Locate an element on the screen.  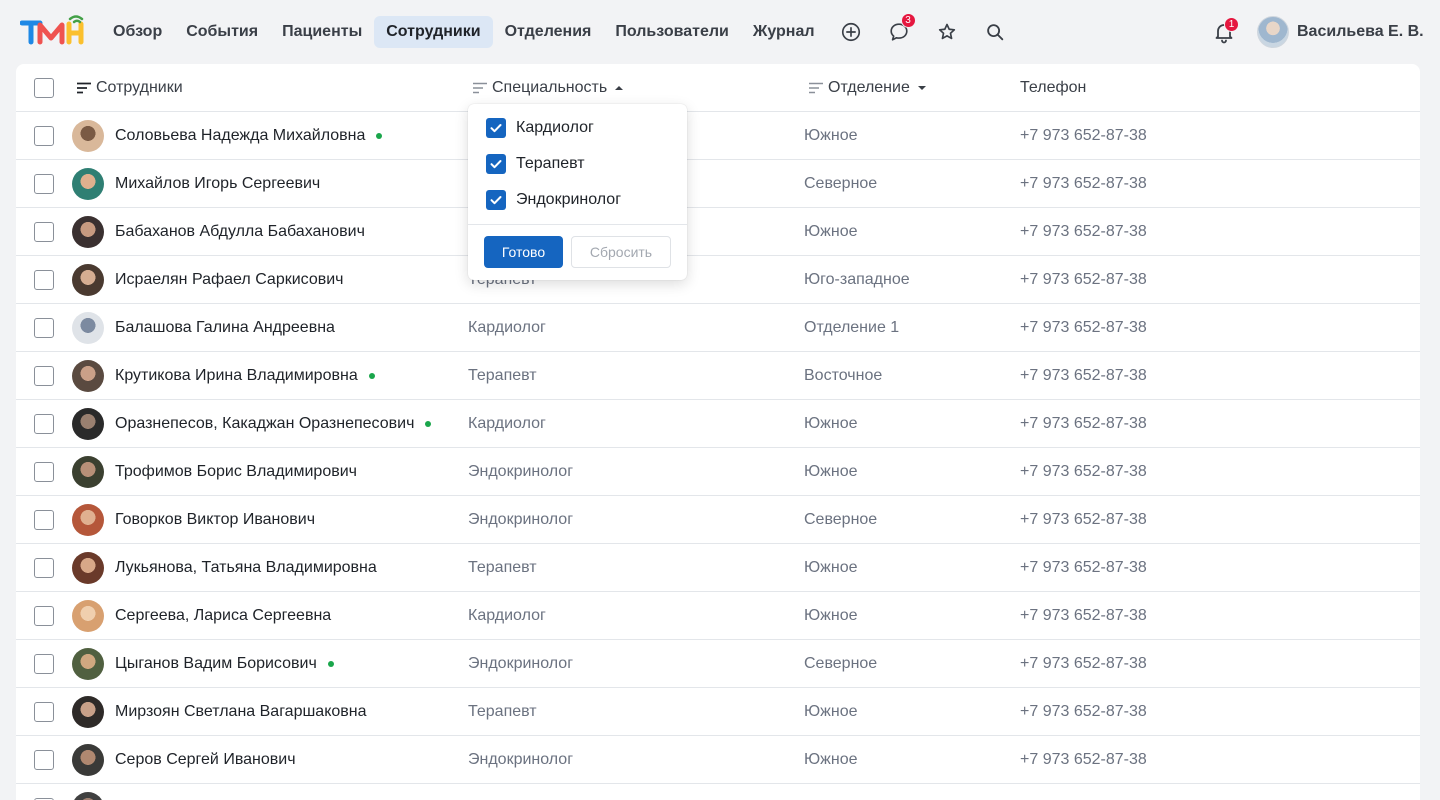
employee-name: Говорков Виктор Иванович is located at coordinates (215, 520).